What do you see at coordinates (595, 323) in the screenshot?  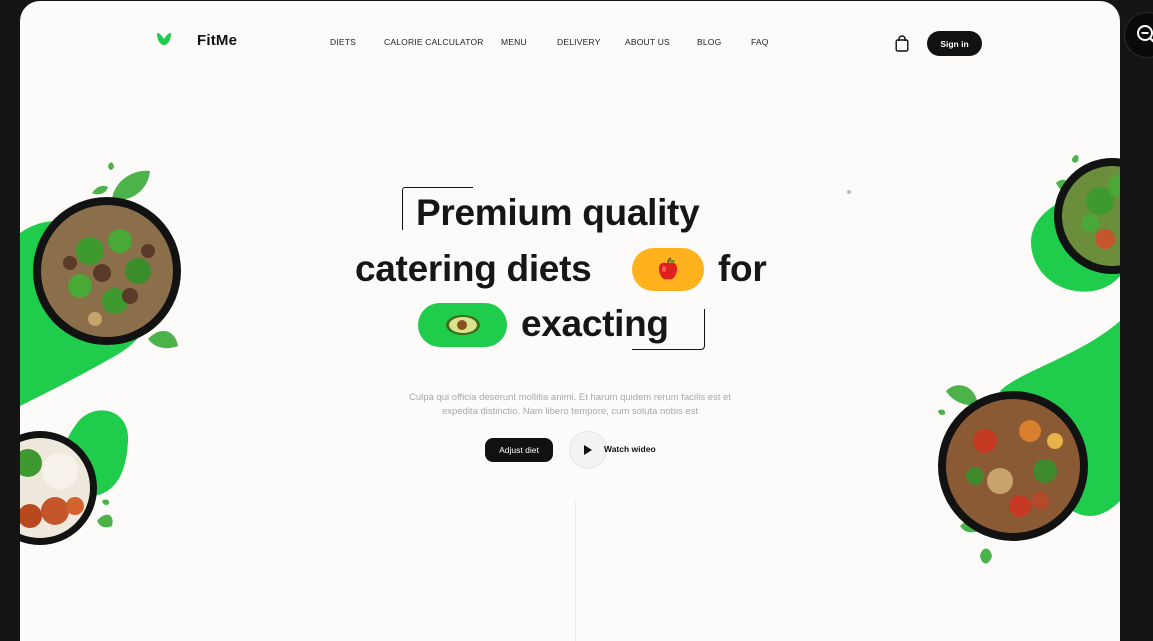 I see `hero-headline-line3: exacting` at bounding box center [595, 323].